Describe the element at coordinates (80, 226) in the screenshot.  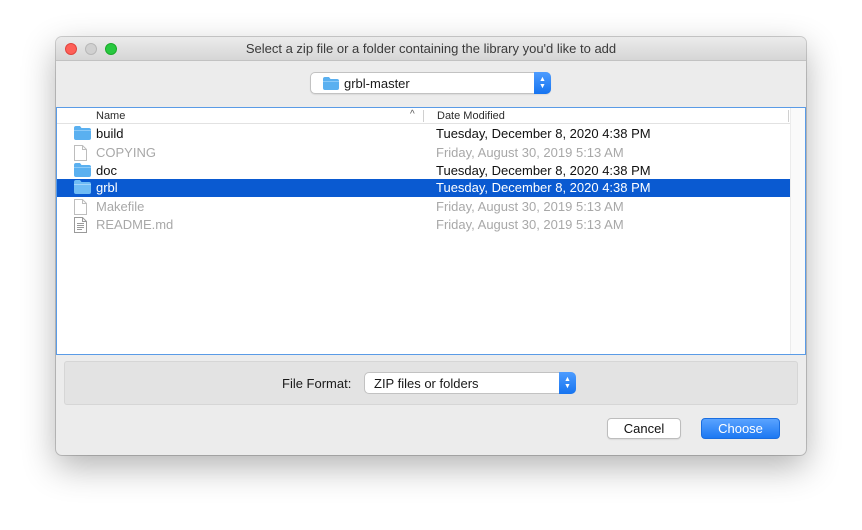
I see `text-document-icon` at that location.